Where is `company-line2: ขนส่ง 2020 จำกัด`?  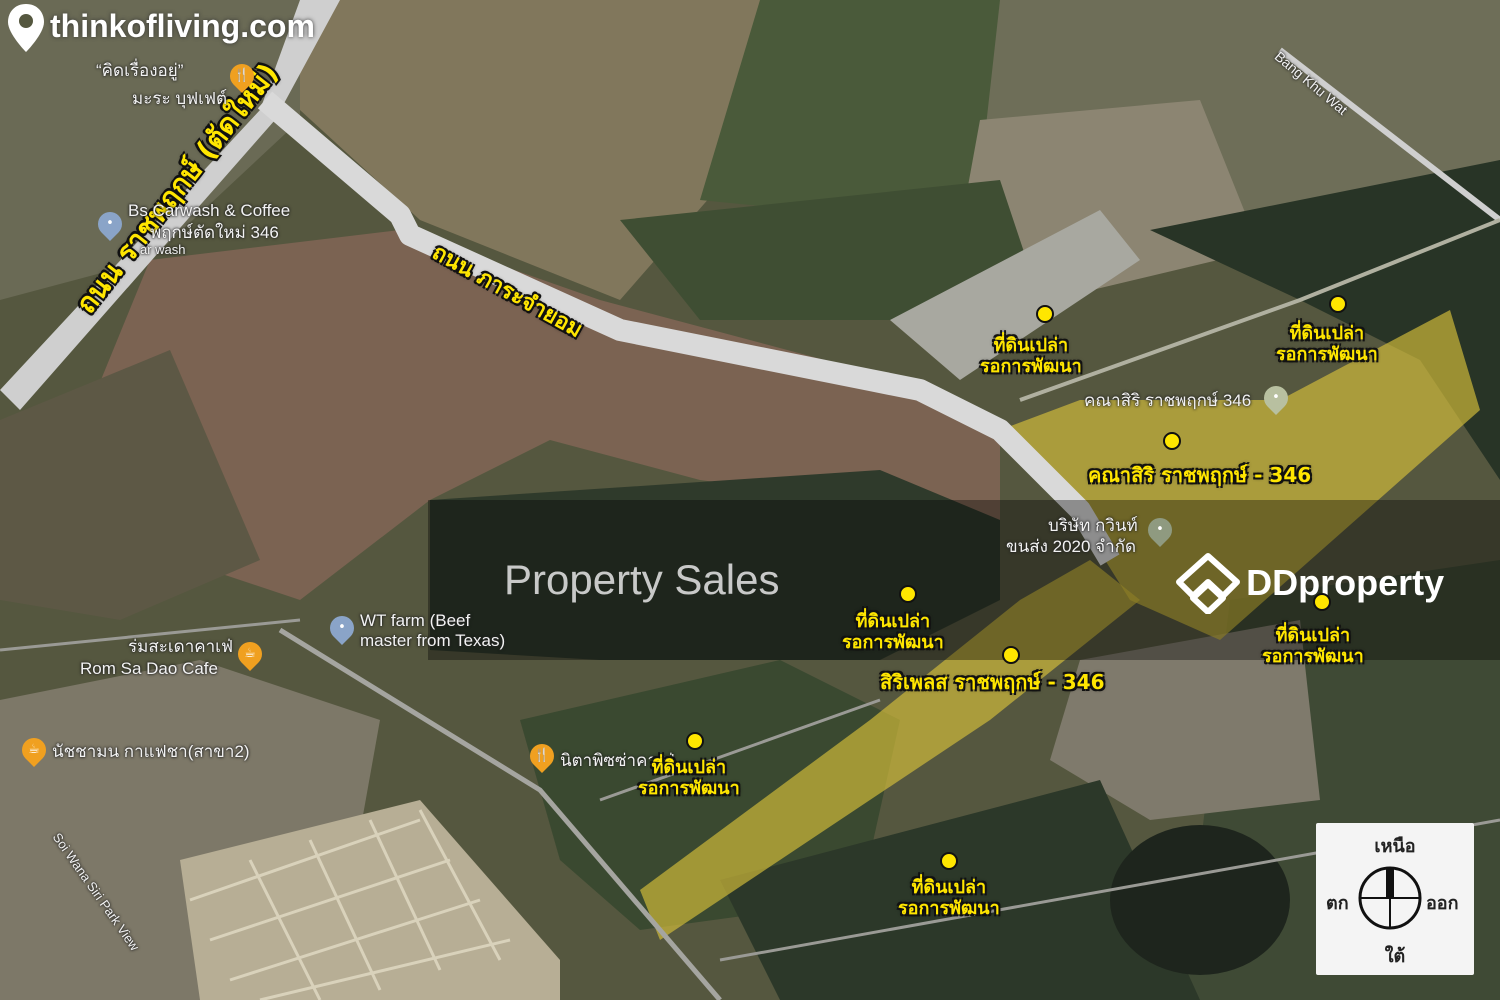 company-line2: ขนส่ง 2020 จำกัด is located at coordinates (1071, 546).